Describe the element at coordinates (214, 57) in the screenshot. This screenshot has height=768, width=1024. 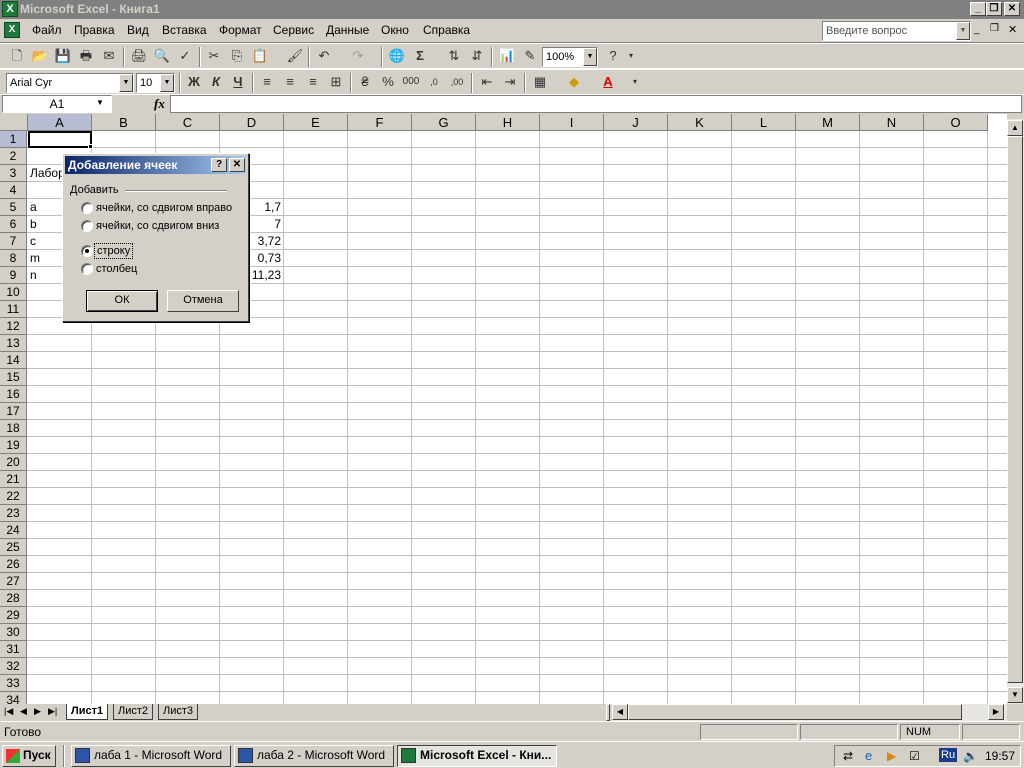
I see `cut-icon: ✂` at that location.